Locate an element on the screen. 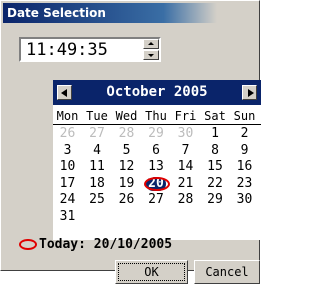 The height and width of the screenshot is (284, 320). month-label: October 2005 is located at coordinates (157, 92).